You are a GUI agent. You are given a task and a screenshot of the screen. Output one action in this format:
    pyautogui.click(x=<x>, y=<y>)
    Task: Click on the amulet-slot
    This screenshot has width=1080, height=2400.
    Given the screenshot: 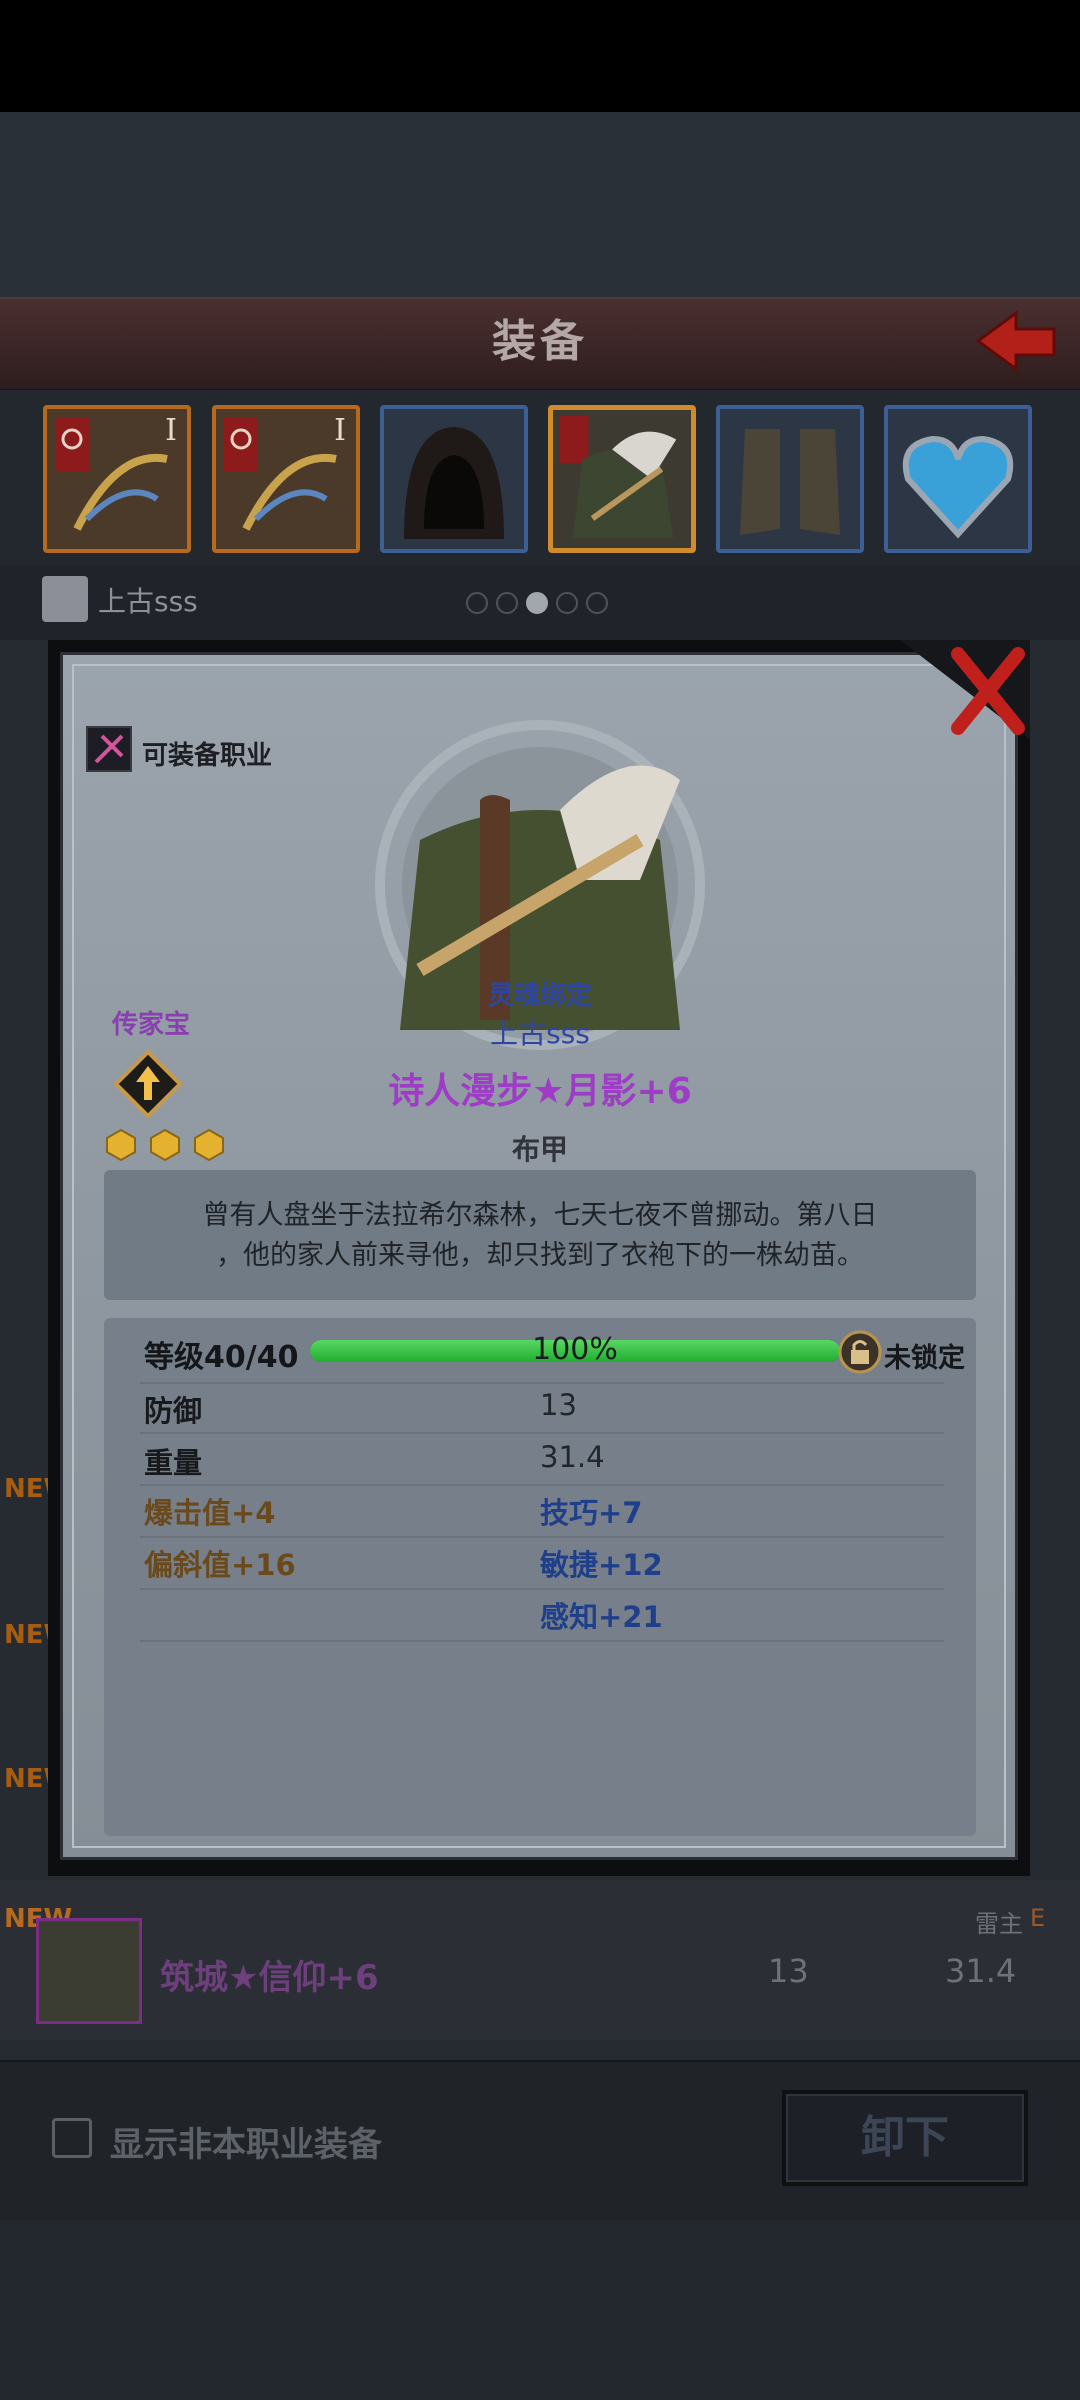 What is the action you would take?
    pyautogui.click(x=958, y=479)
    